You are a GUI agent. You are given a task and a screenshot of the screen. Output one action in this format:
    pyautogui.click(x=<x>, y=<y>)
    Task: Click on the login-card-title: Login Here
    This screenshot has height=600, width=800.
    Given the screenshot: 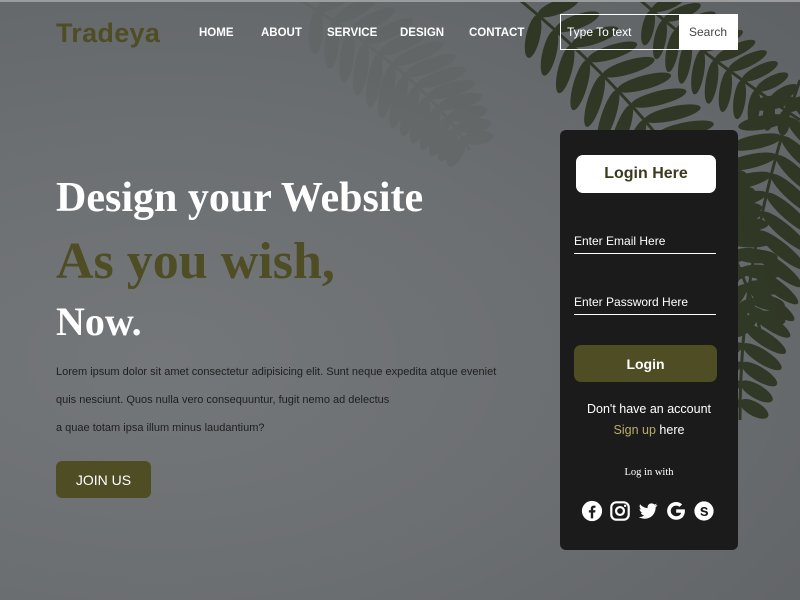 What is the action you would take?
    pyautogui.click(x=646, y=174)
    